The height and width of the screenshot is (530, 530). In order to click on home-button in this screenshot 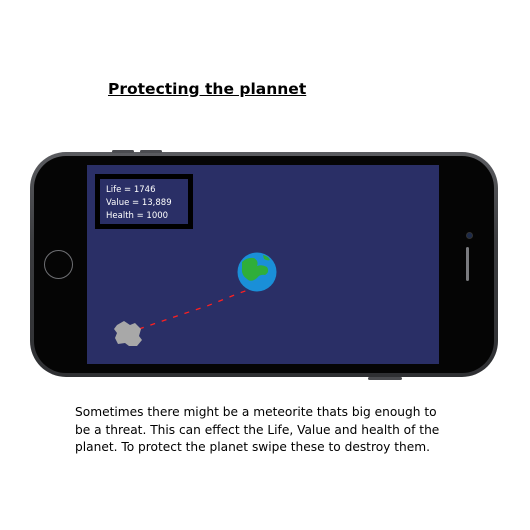, I will do `click(58, 264)`.